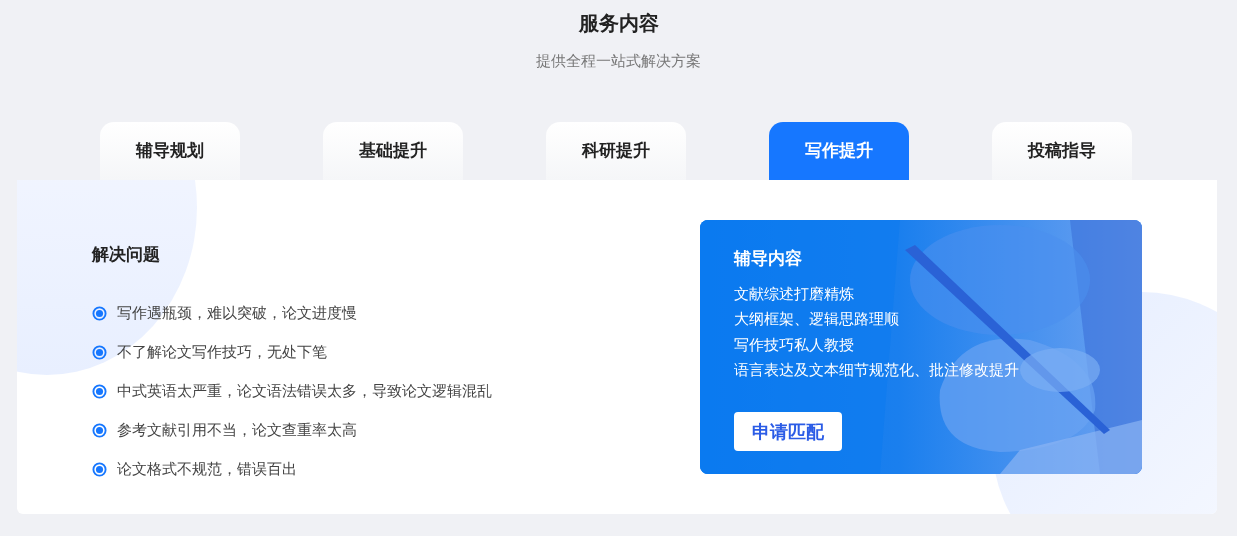 This screenshot has height=536, width=1237. What do you see at coordinates (788, 431) in the screenshot?
I see `apply-button: 申请匹配` at bounding box center [788, 431].